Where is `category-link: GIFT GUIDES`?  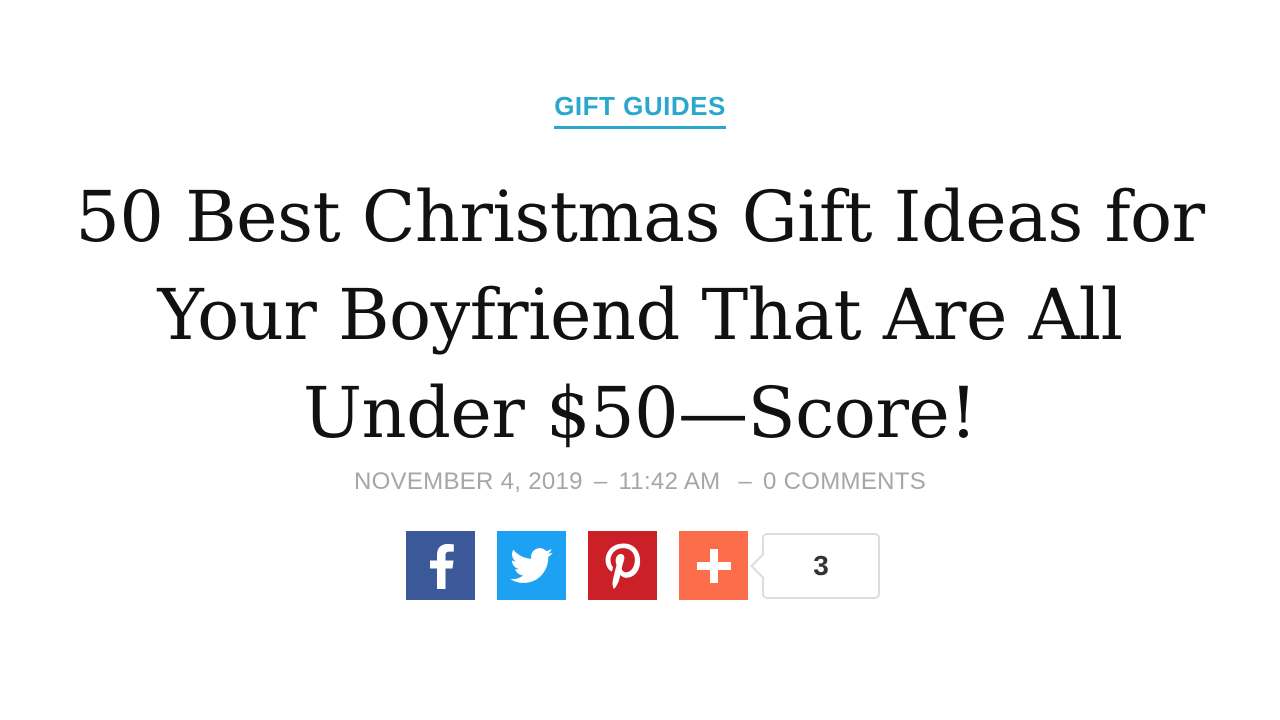 category-link: GIFT GUIDES is located at coordinates (640, 109).